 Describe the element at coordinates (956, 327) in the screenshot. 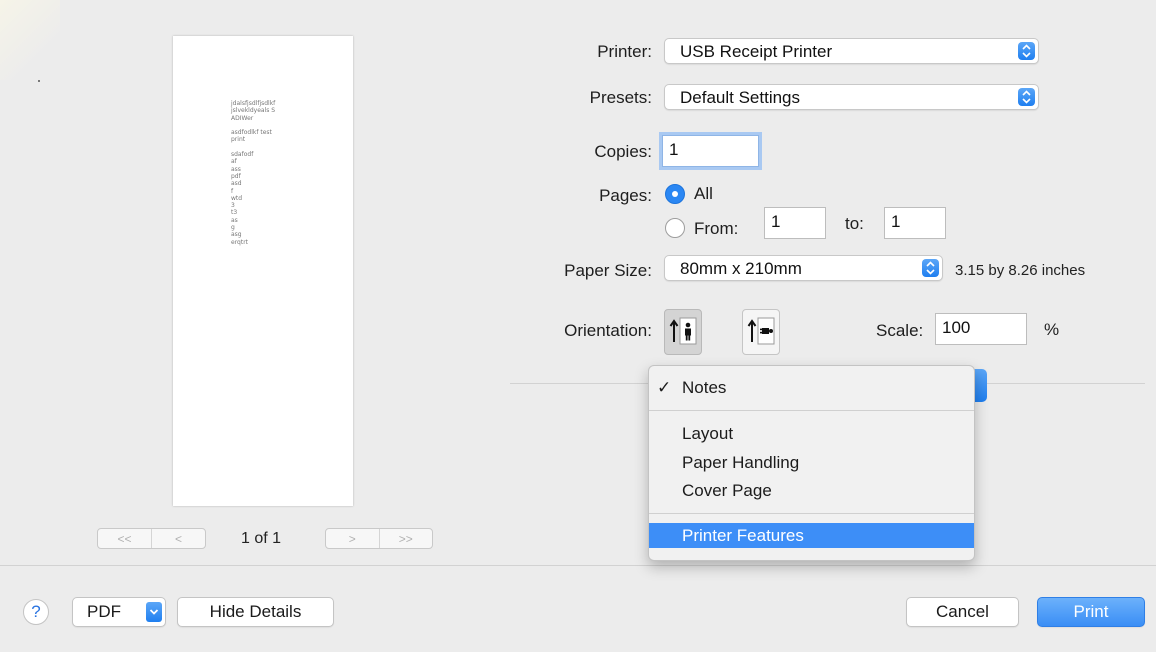

I see `scale-value: 100` at that location.